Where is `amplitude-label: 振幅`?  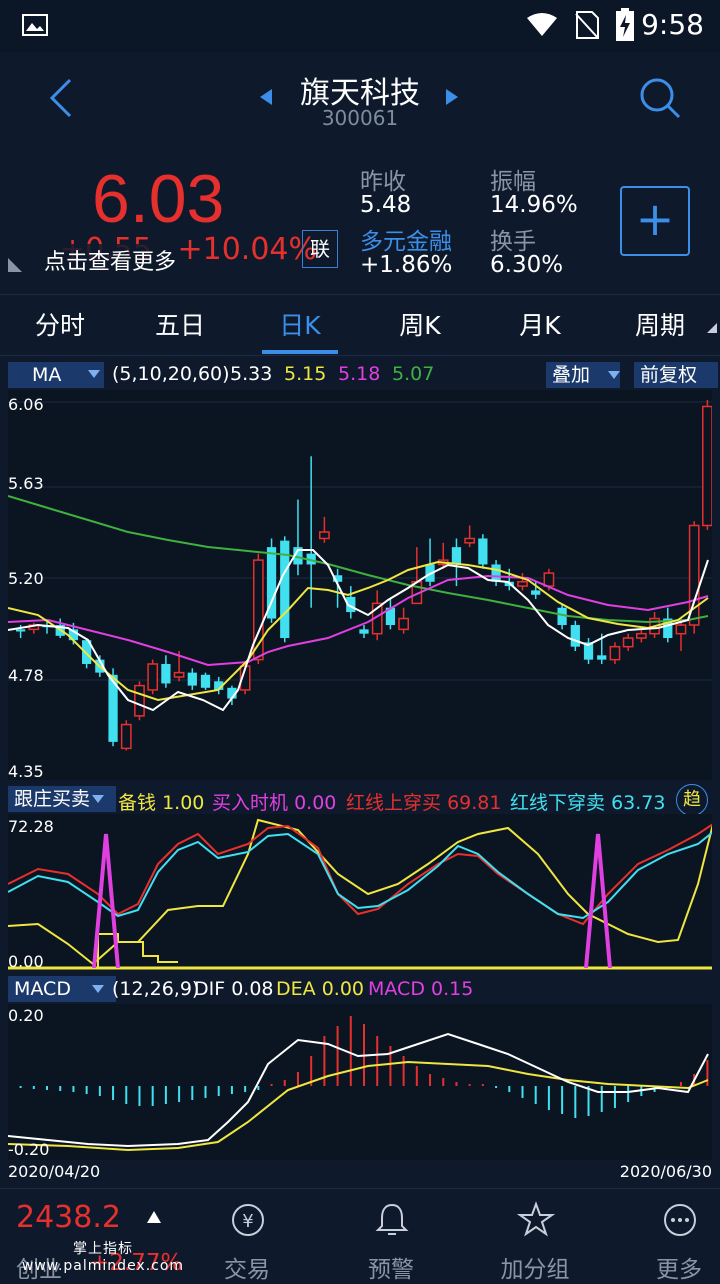 amplitude-label: 振幅 is located at coordinates (513, 182).